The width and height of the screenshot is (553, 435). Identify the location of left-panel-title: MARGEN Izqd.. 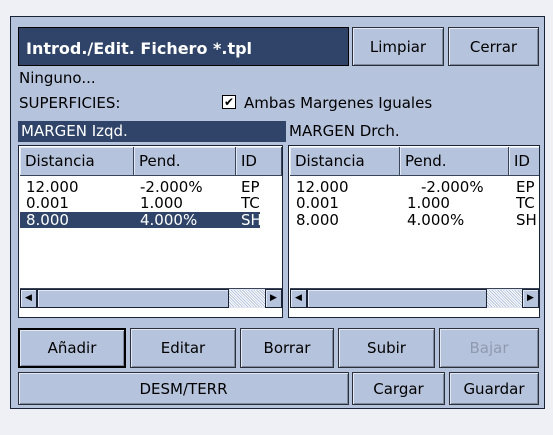
(152, 131).